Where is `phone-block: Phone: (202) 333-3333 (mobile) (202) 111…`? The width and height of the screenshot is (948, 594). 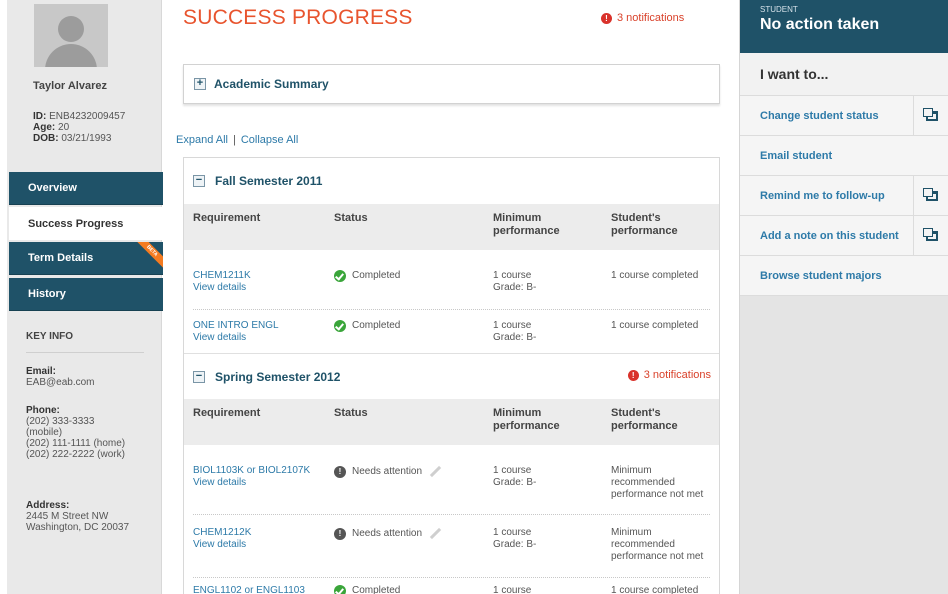 phone-block: Phone: (202) 333-3333 (mobile) (202) 111… is located at coordinates (75, 432).